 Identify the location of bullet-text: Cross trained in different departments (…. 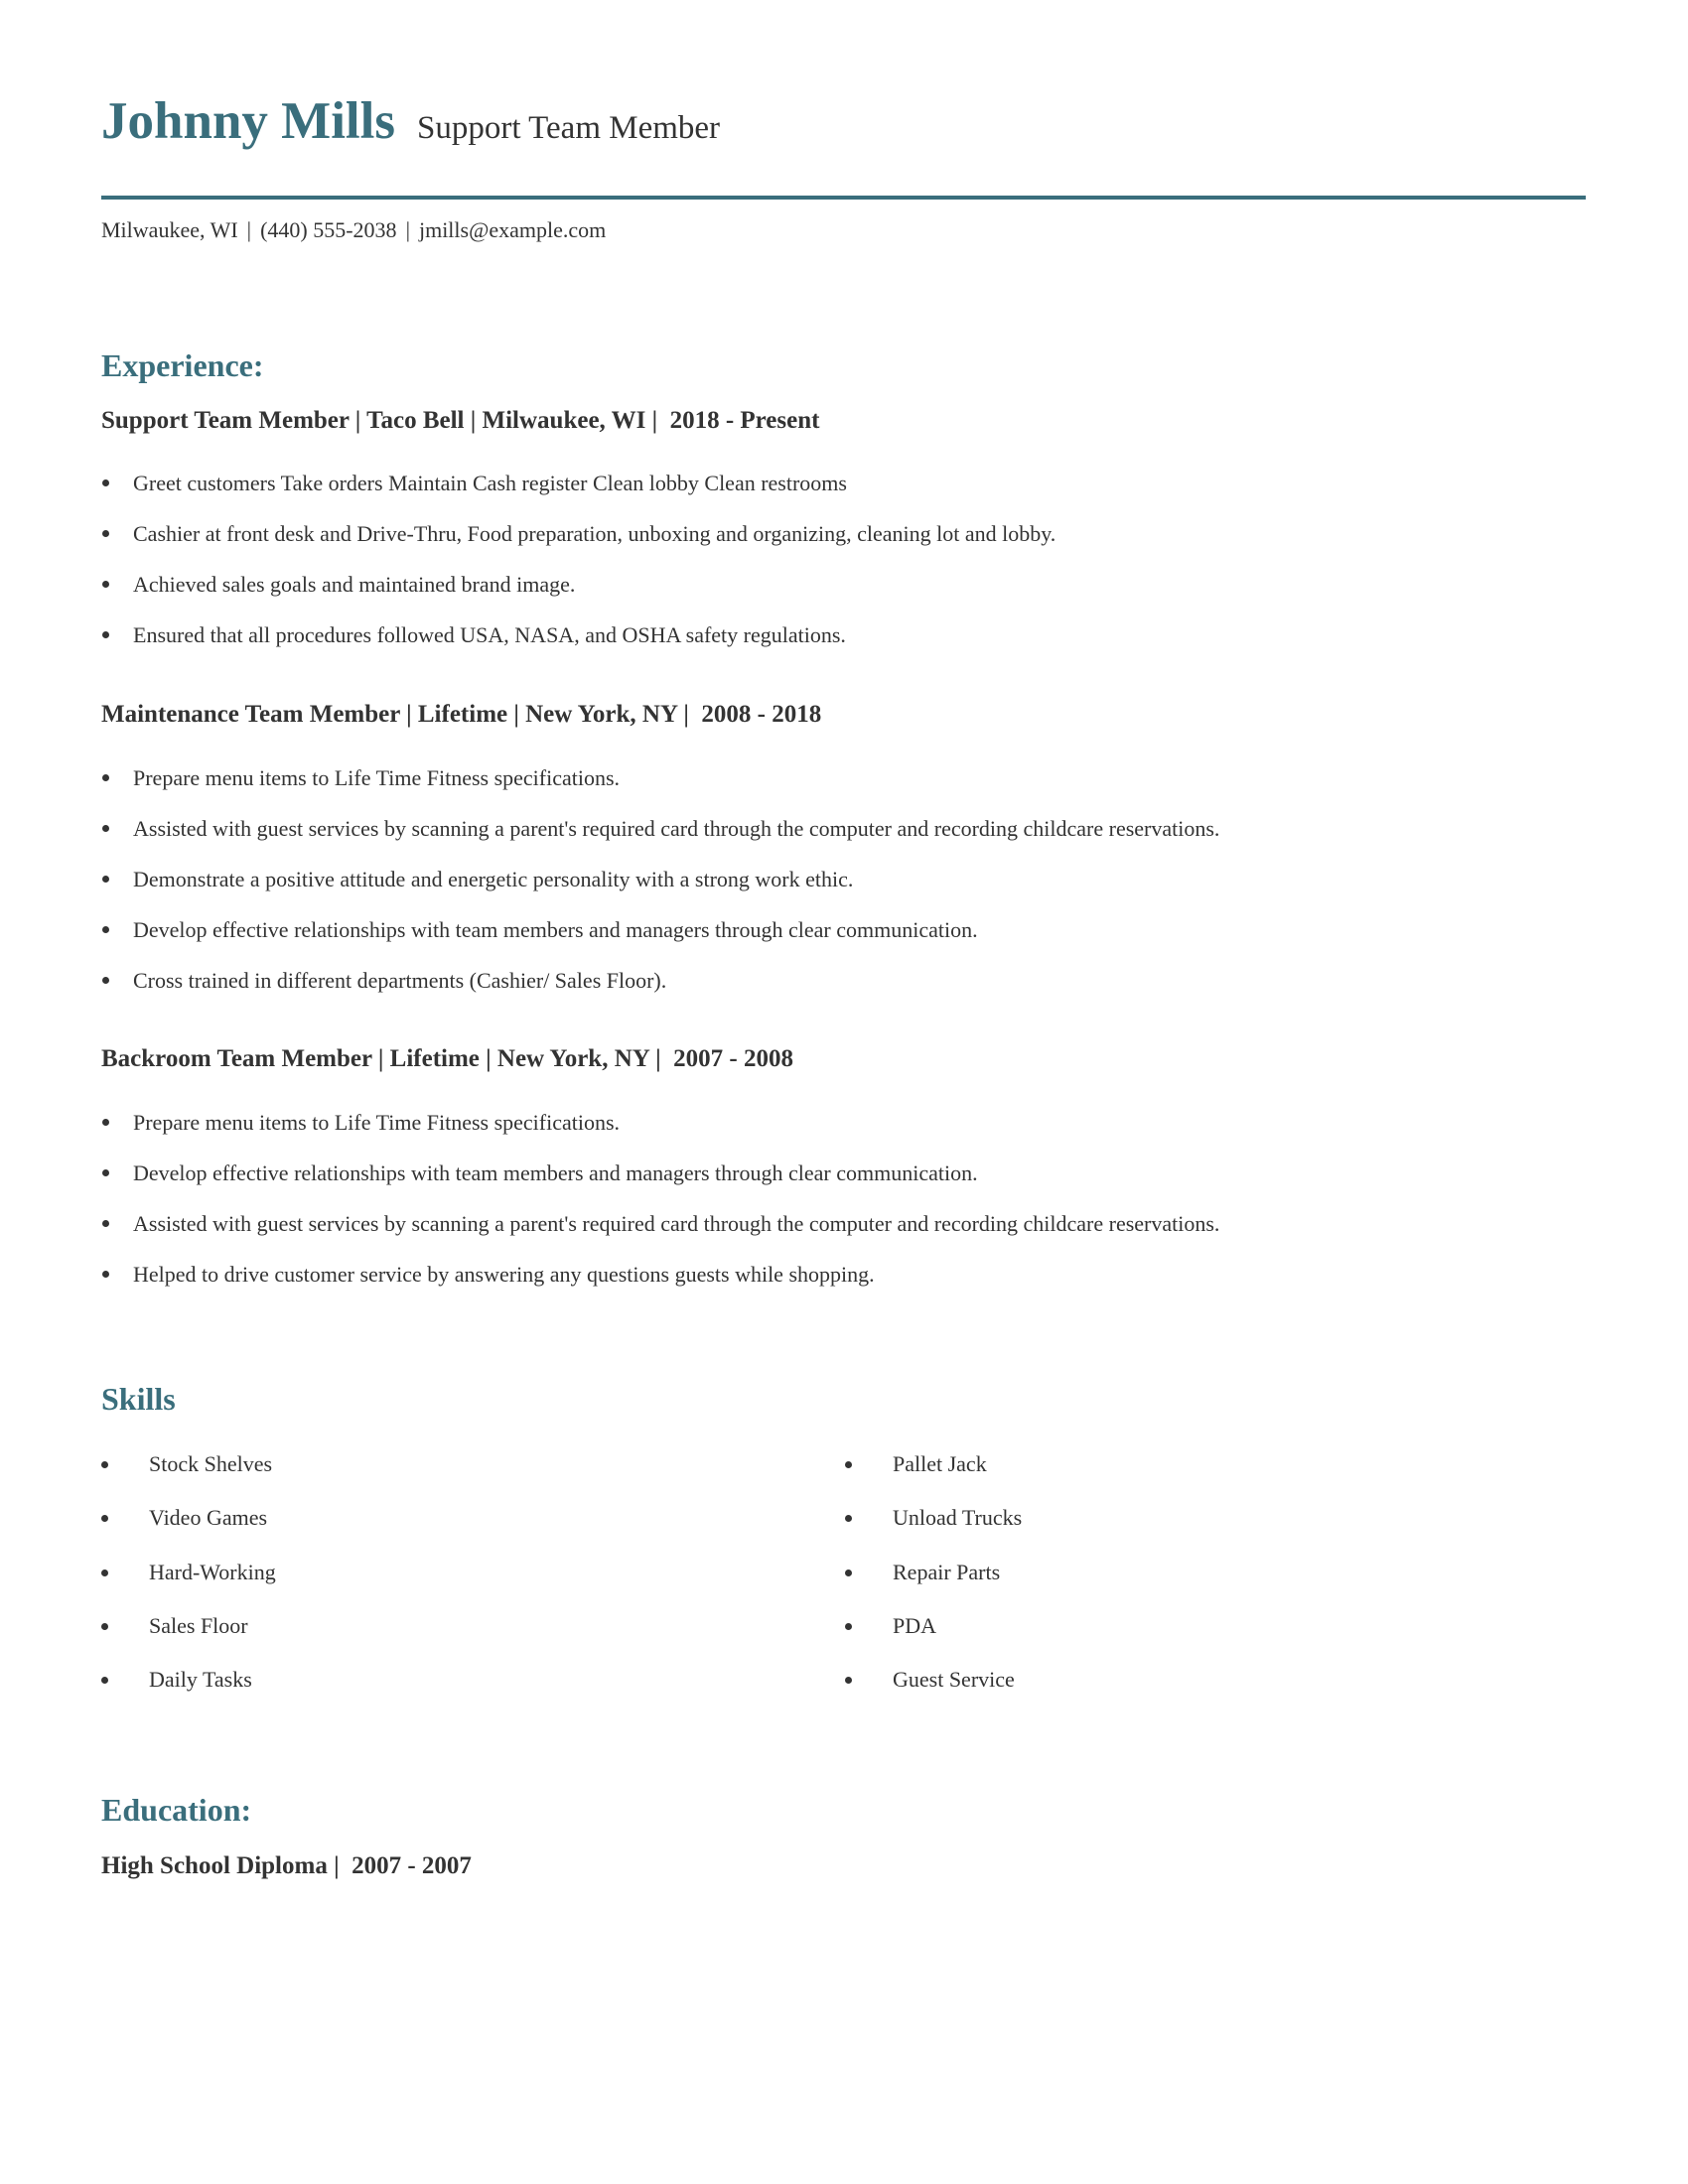
(400, 980).